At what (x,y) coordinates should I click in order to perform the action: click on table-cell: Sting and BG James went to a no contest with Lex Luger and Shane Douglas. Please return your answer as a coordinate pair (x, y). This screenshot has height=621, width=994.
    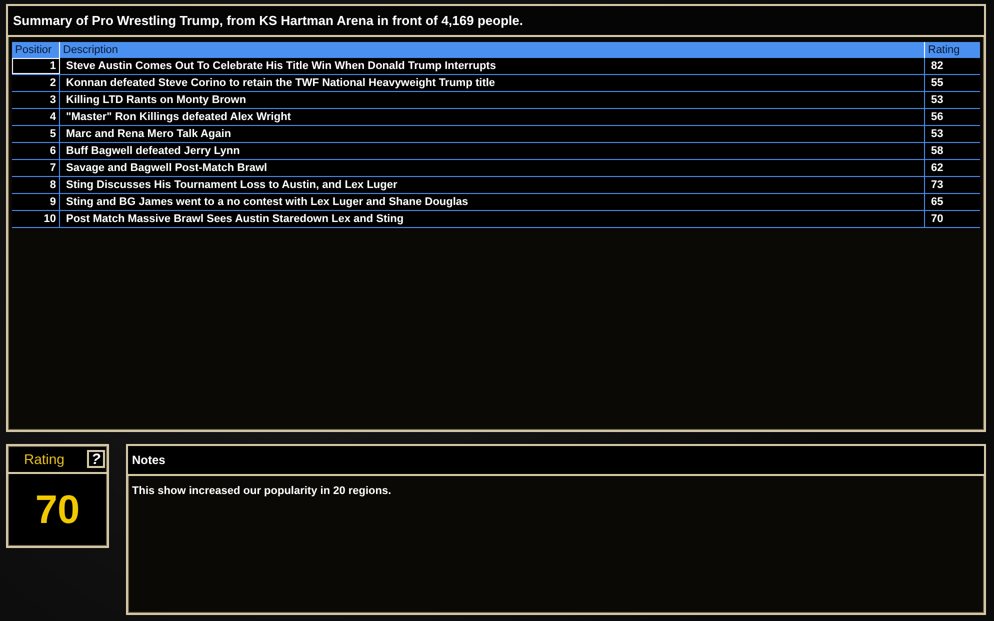
    Looking at the image, I should click on (492, 202).